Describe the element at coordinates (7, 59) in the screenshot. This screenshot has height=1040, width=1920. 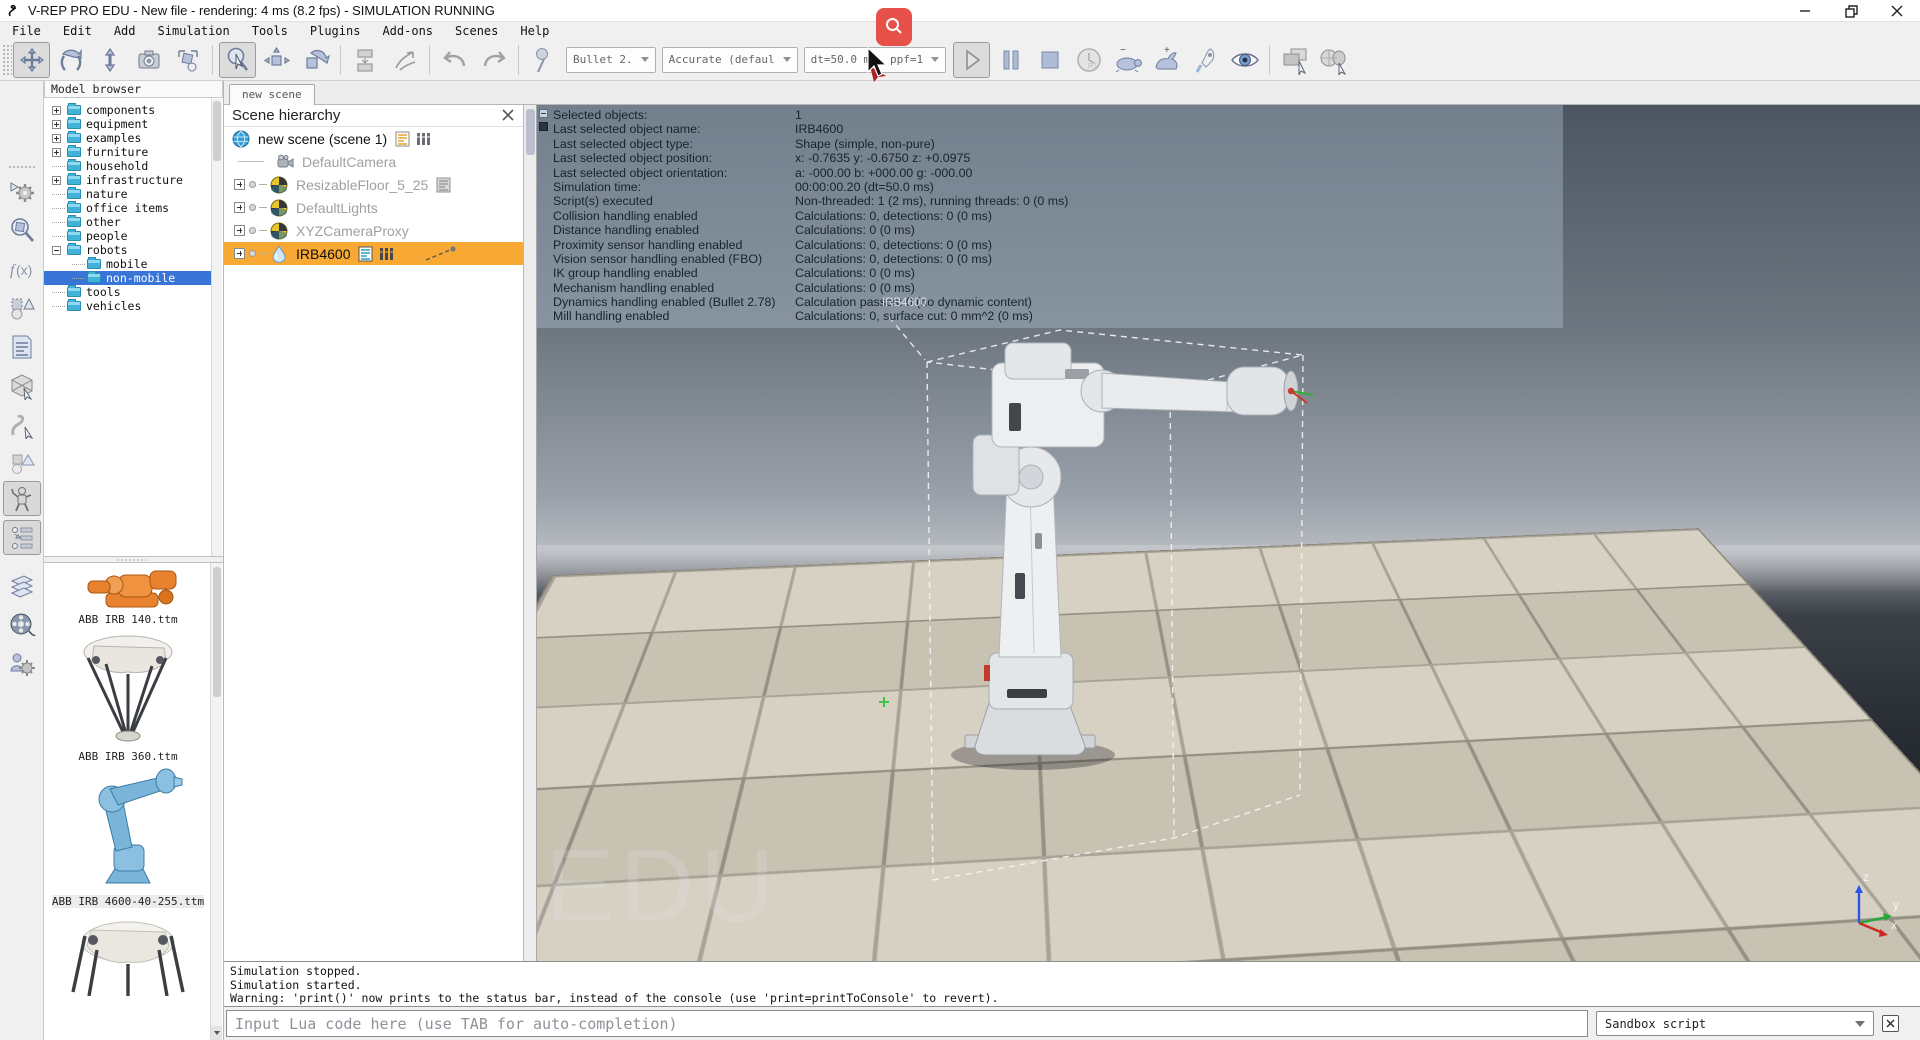
I see `toolbar-grip` at that location.